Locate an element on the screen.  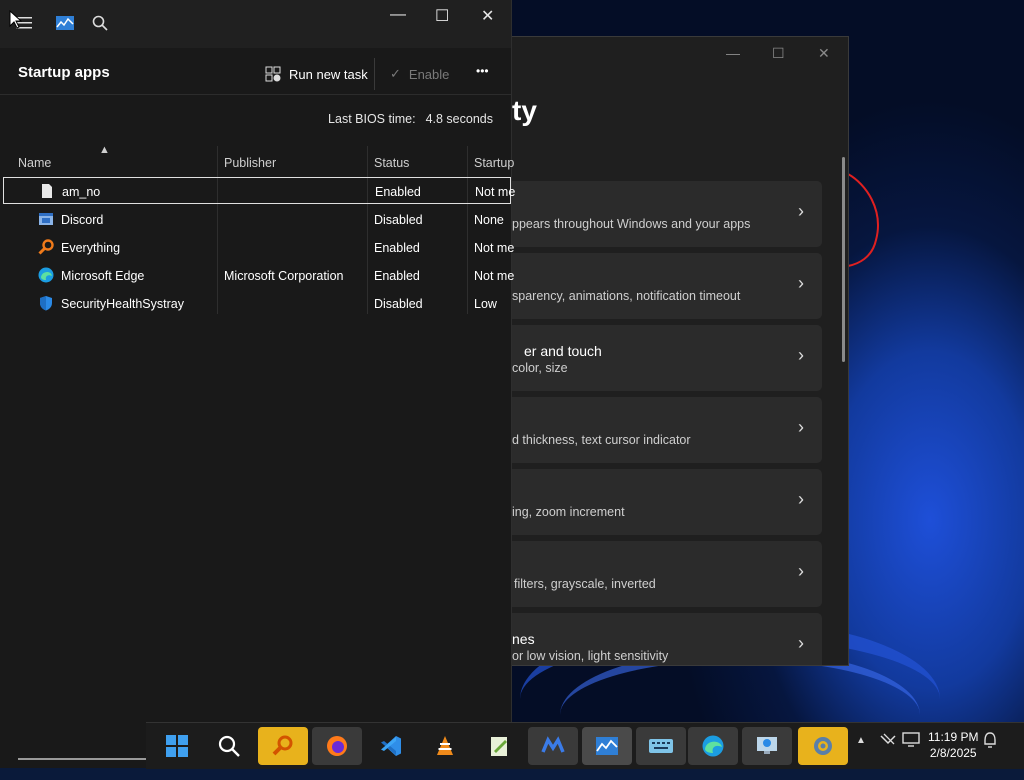
file-icon is located at coordinates (47, 191).